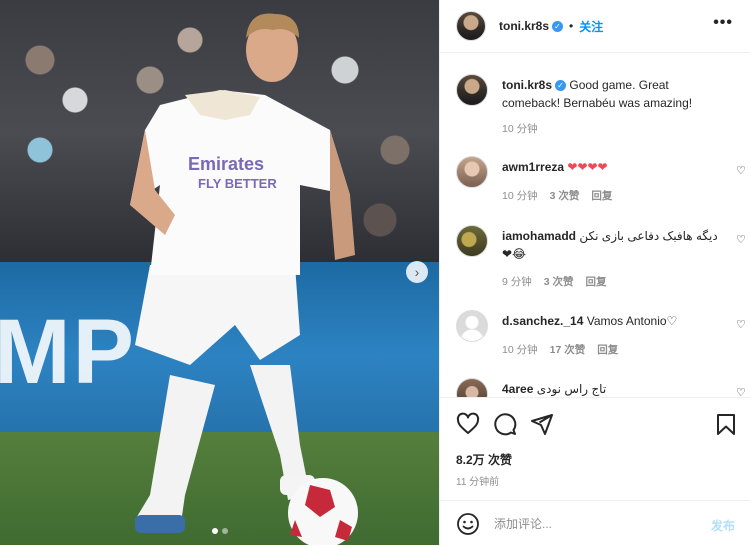 This screenshot has width=750, height=546. I want to click on heart-icon, so click(468, 424).